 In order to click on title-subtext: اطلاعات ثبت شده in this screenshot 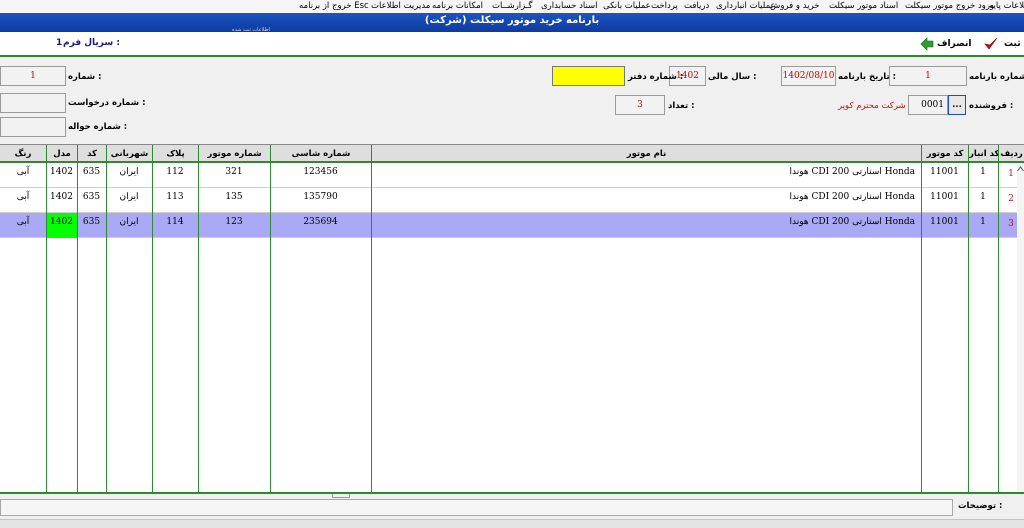, I will do `click(251, 29)`.